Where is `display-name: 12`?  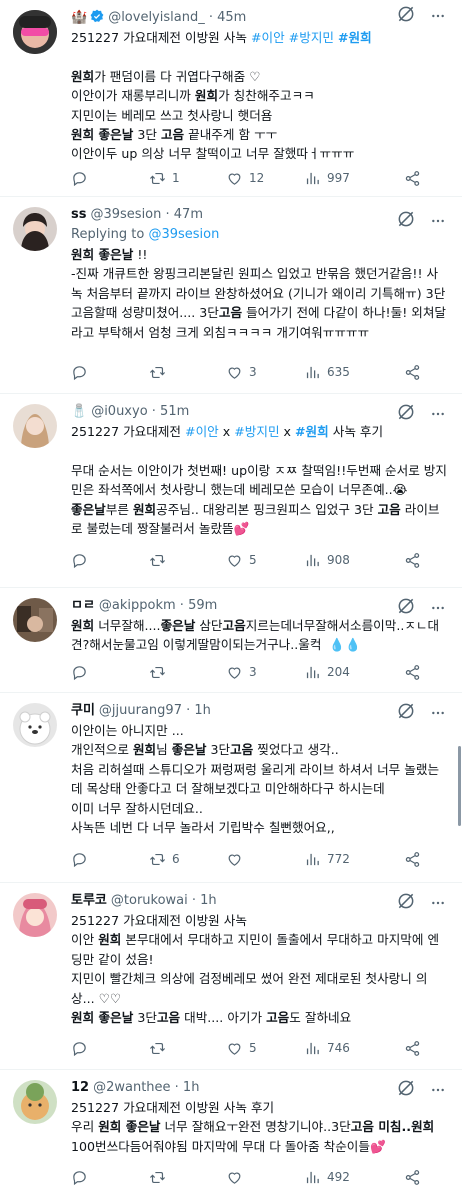 display-name: 12 is located at coordinates (80, 1087).